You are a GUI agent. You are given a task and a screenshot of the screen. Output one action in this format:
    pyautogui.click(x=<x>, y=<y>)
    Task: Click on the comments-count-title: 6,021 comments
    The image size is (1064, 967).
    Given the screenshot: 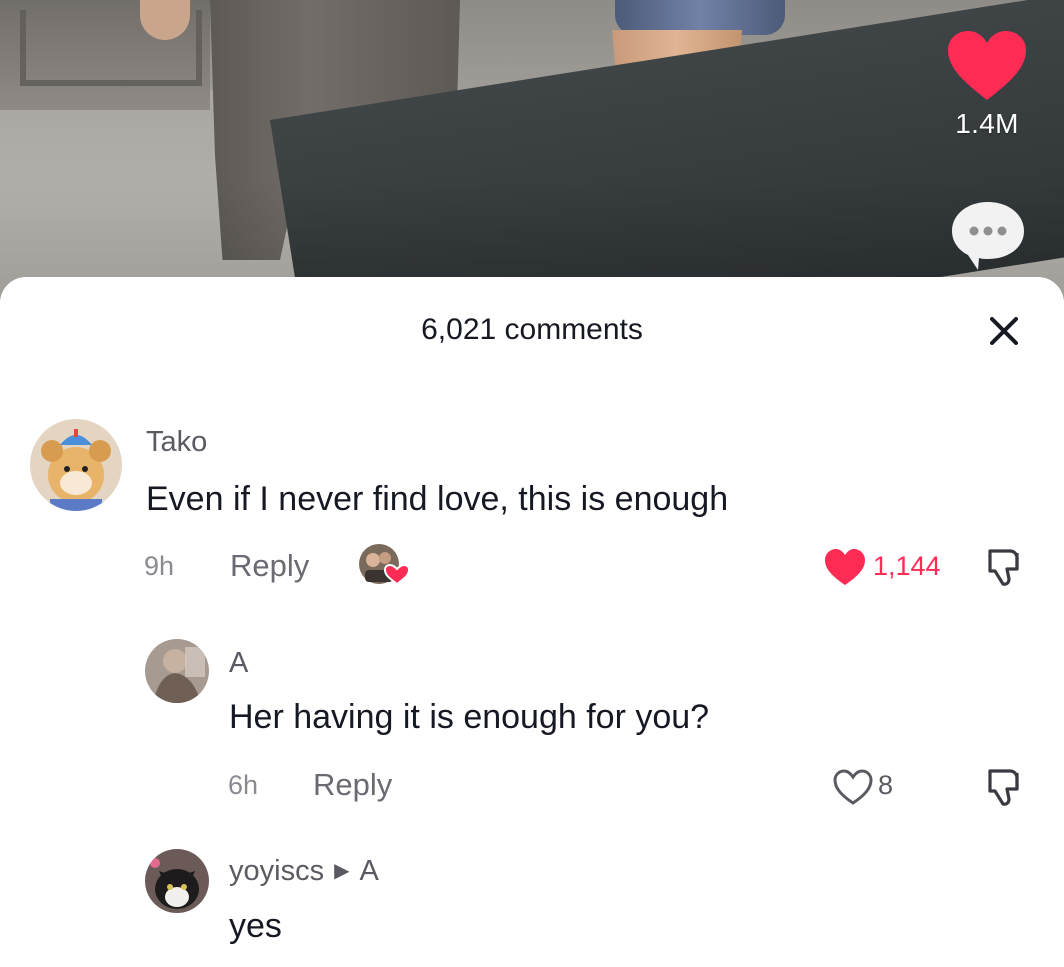 What is the action you would take?
    pyautogui.click(x=532, y=329)
    